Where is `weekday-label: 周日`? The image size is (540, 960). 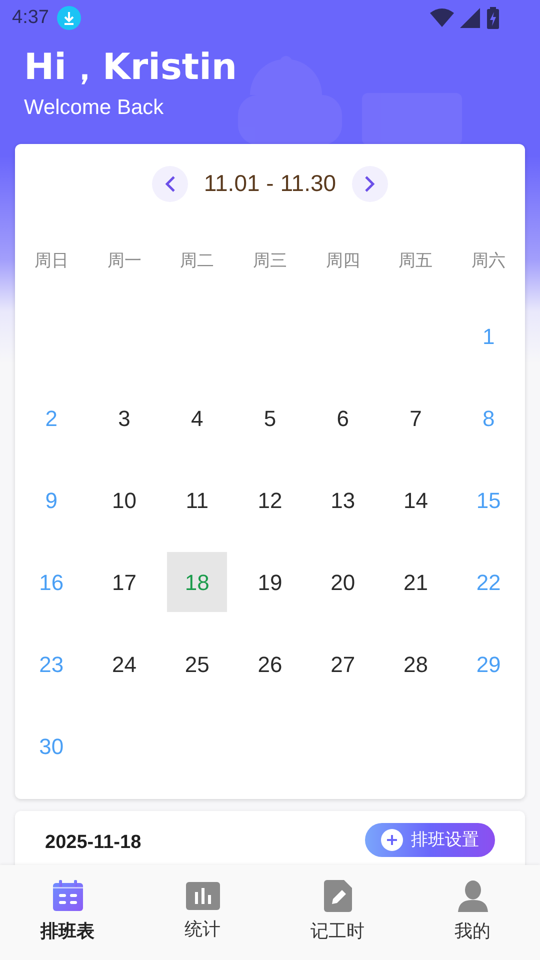
weekday-label: 周日 is located at coordinates (51, 261).